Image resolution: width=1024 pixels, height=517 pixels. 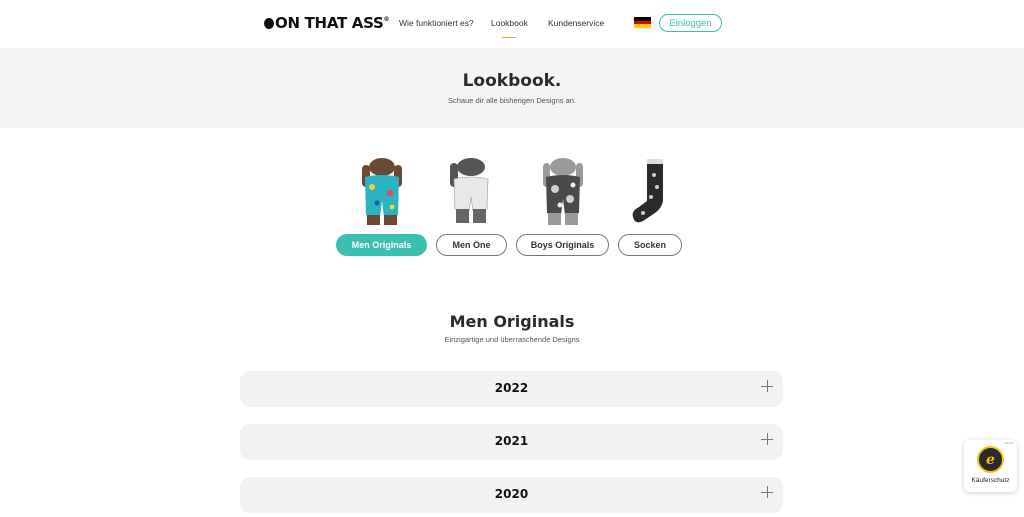 What do you see at coordinates (269, 23) in the screenshot?
I see `logo-mark-icon` at bounding box center [269, 23].